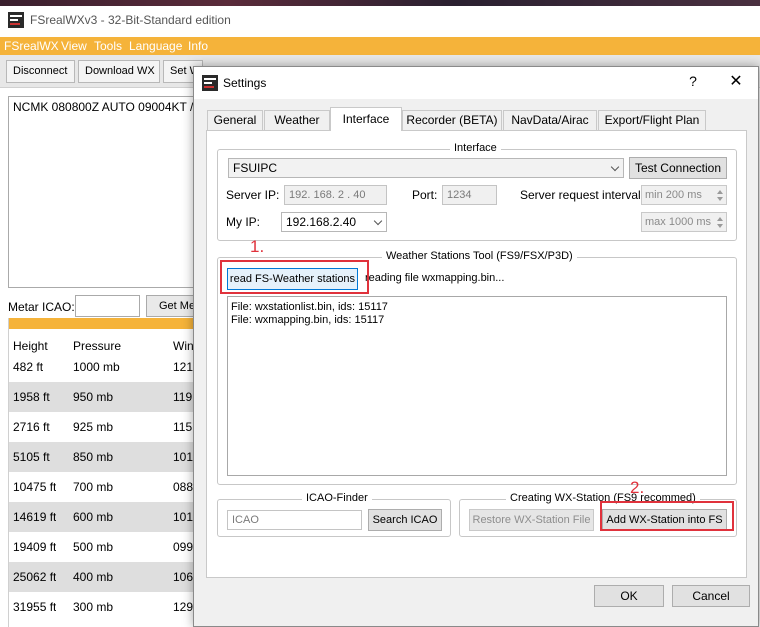  What do you see at coordinates (183, 427) in the screenshot?
I see `cell-wind: 115` at bounding box center [183, 427].